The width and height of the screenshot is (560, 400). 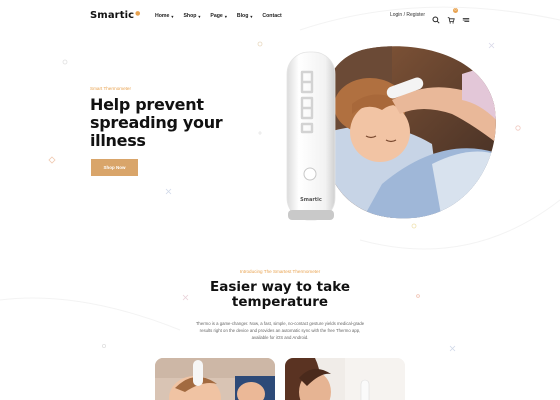 I want to click on hero-subtitle: Smart Thermometer, so click(x=111, y=88).